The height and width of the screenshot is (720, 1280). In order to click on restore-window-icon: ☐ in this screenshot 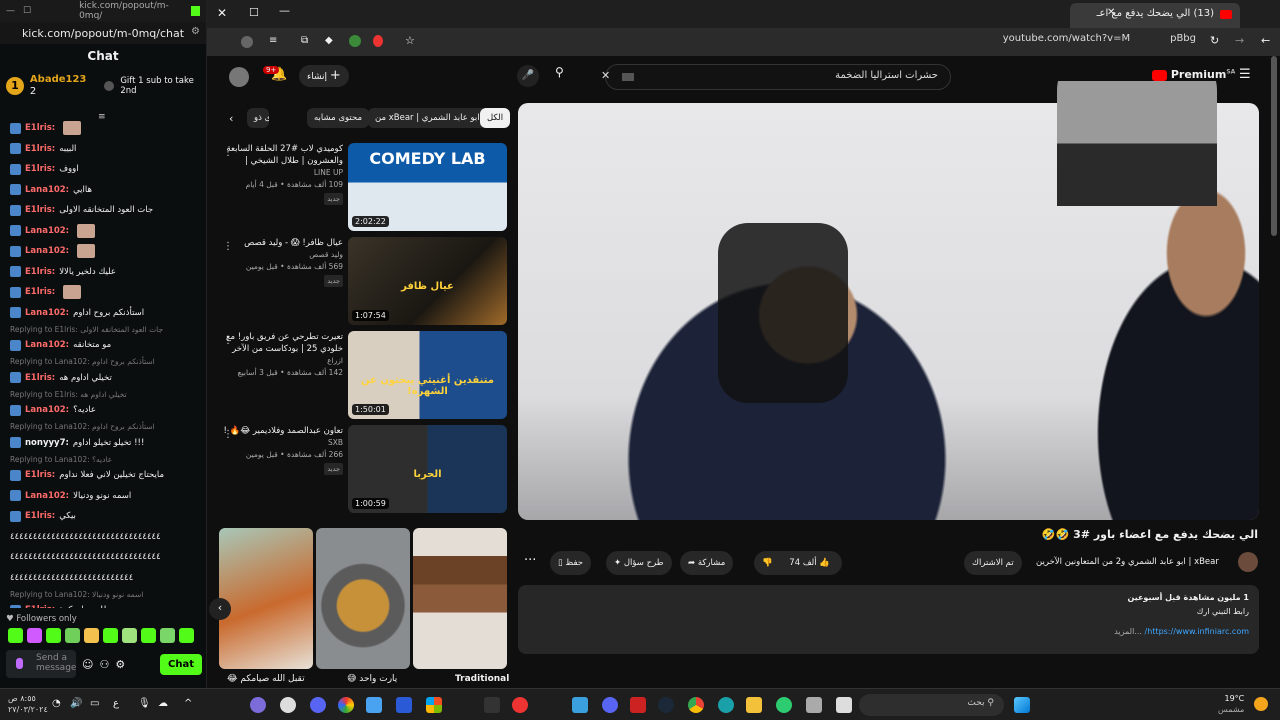, I will do `click(254, 12)`.